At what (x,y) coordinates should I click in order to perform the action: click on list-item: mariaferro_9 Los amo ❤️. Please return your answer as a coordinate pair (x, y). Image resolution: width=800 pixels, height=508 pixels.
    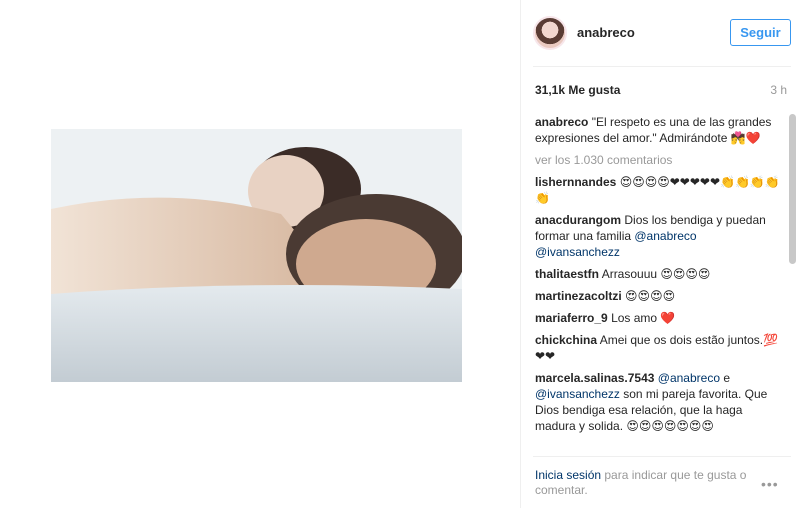
    Looking at the image, I should click on (659, 318).